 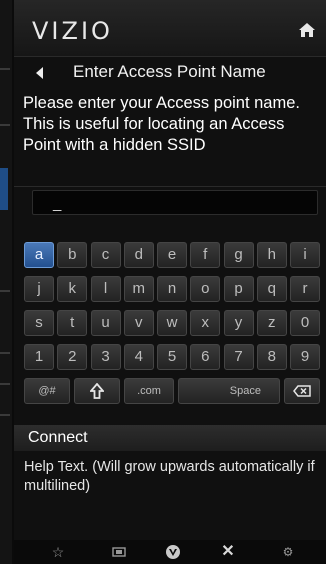 I want to click on shift-key, so click(x=97, y=391).